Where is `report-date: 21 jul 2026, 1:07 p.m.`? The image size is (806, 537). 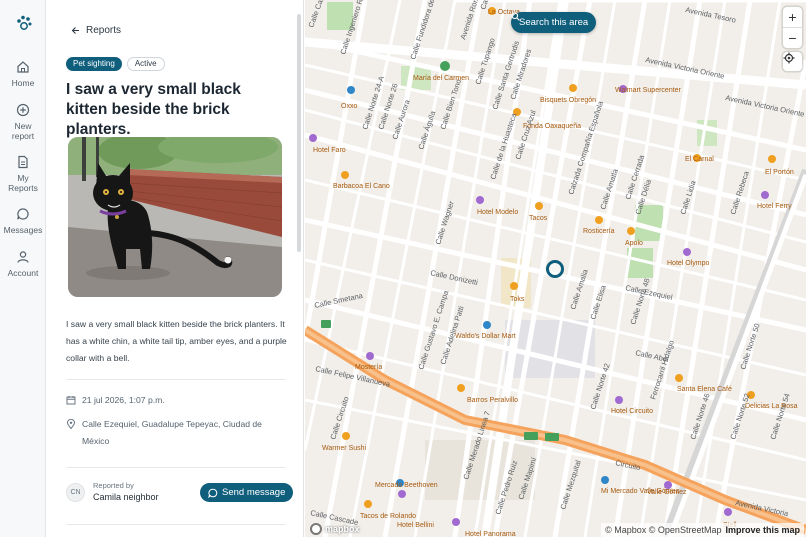
report-date: 21 jul 2026, 1:07 p.m. is located at coordinates (123, 400).